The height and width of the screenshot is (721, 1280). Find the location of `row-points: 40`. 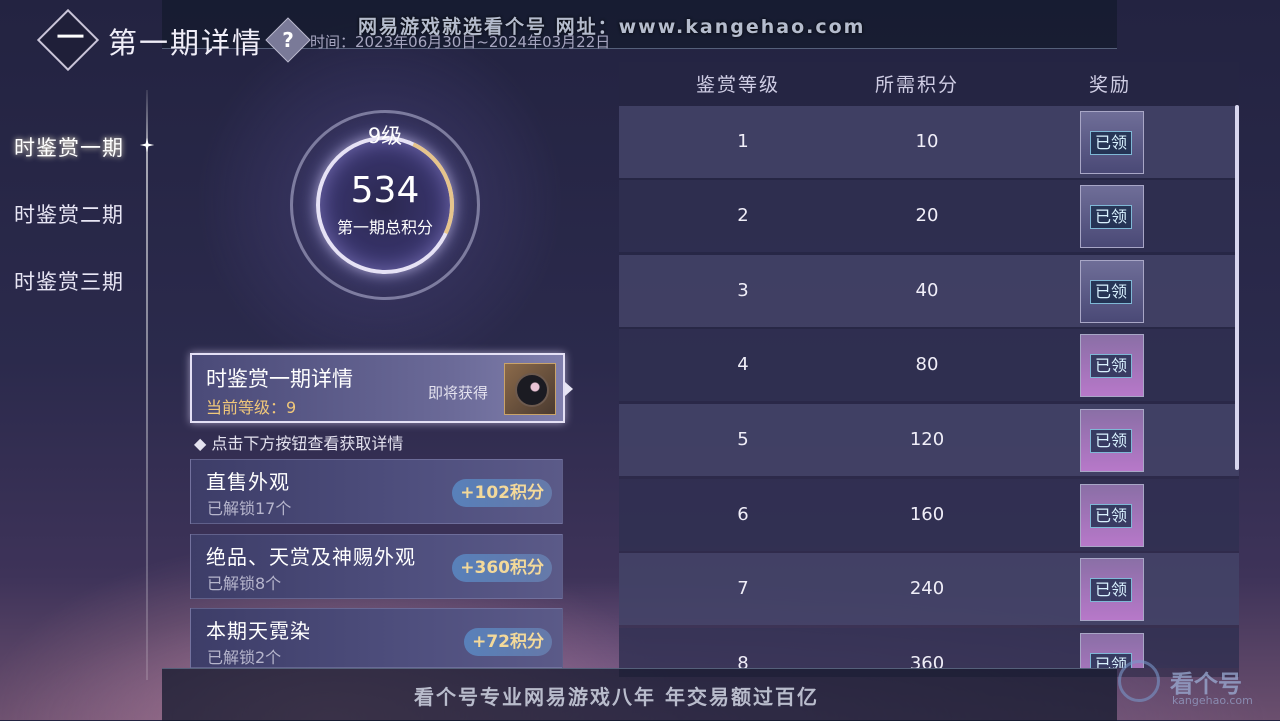

row-points: 40 is located at coordinates (927, 290).